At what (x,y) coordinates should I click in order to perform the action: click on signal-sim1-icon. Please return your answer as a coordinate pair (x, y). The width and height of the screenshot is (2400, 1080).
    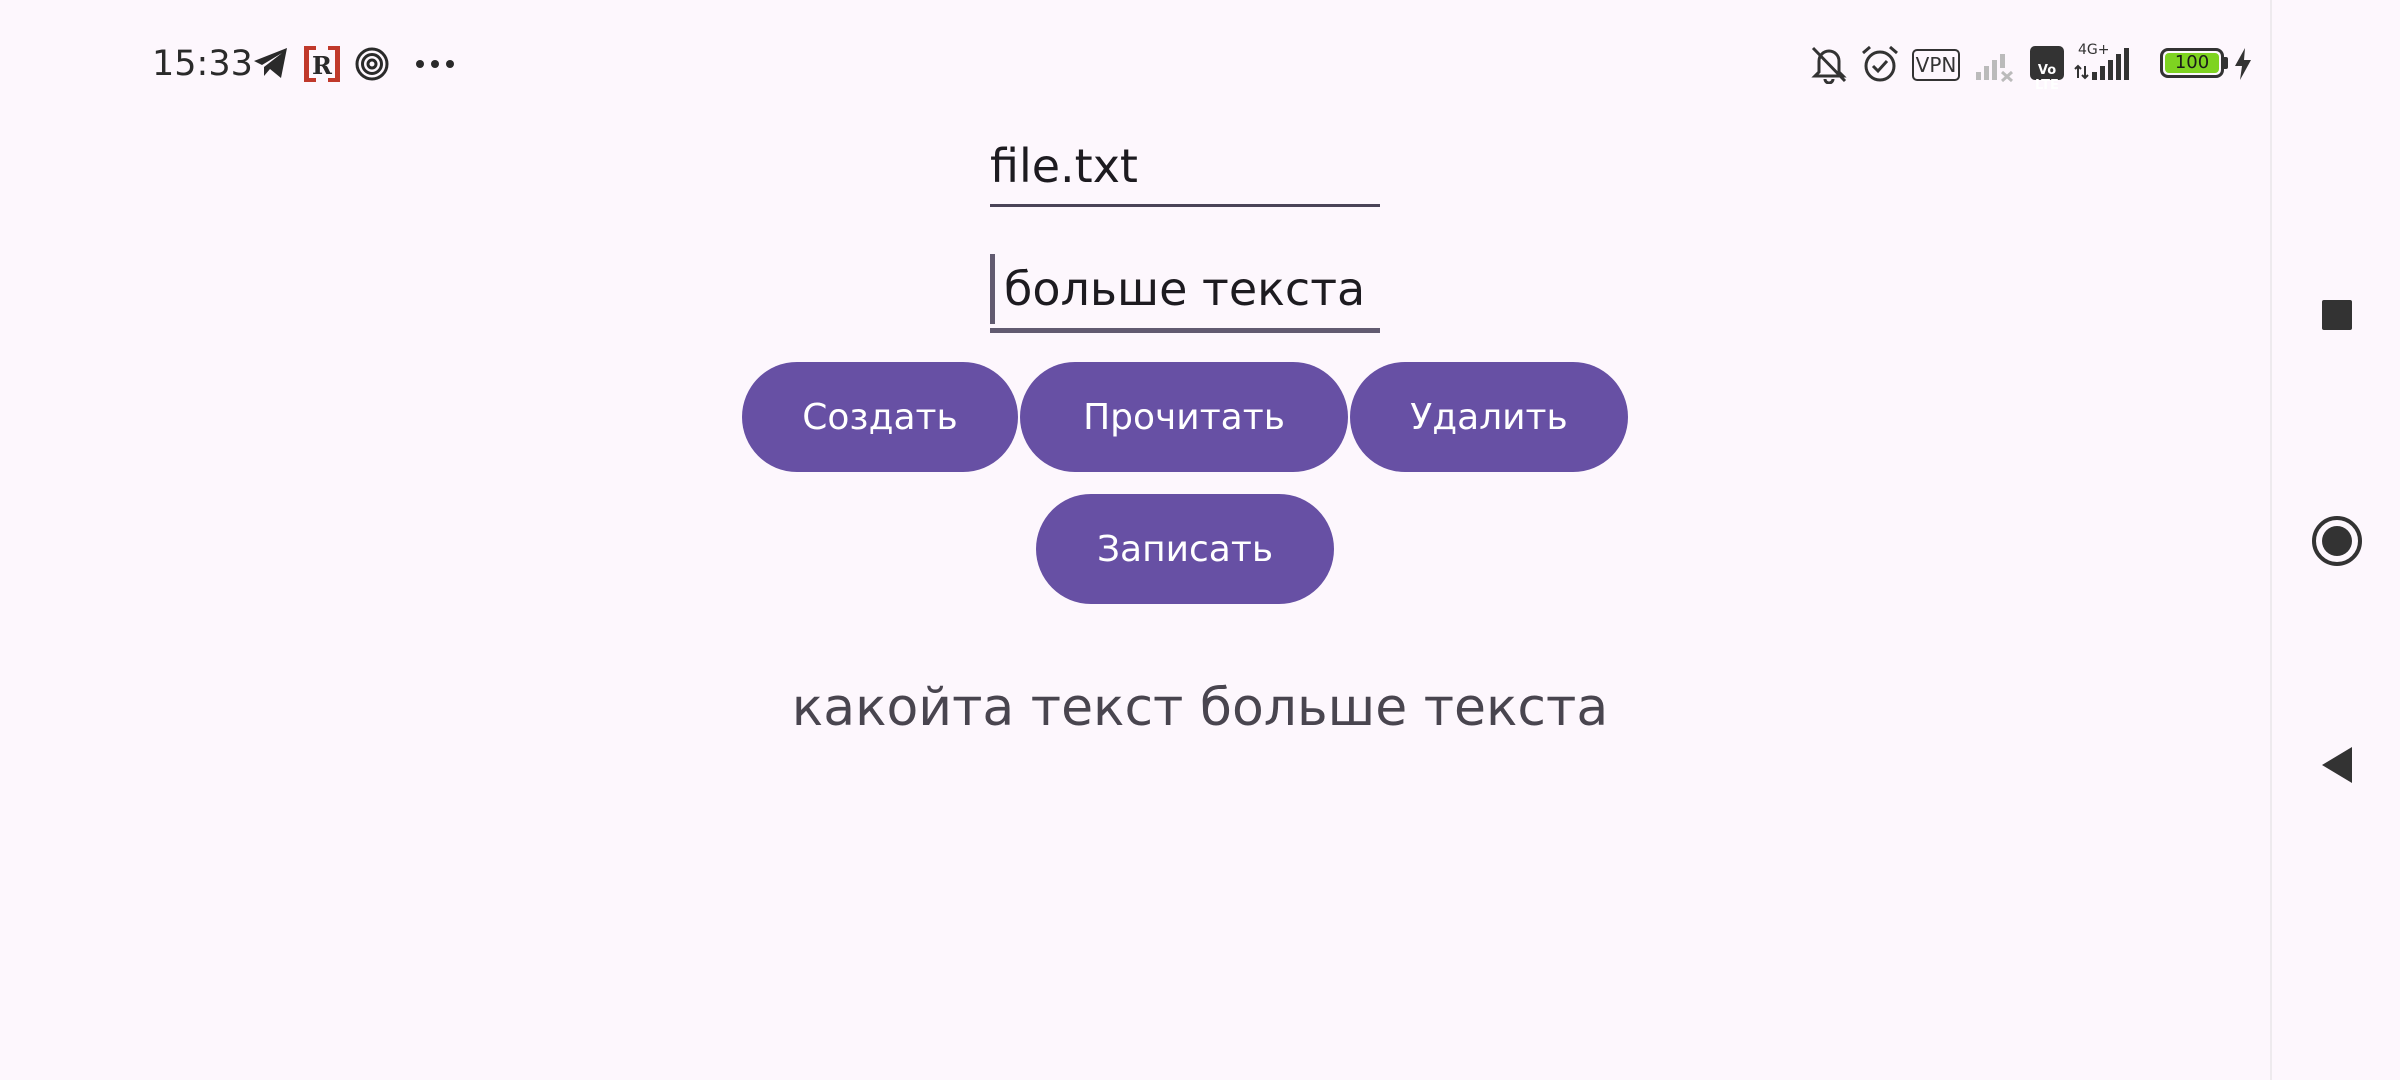
    Looking at the image, I should click on (1995, 68).